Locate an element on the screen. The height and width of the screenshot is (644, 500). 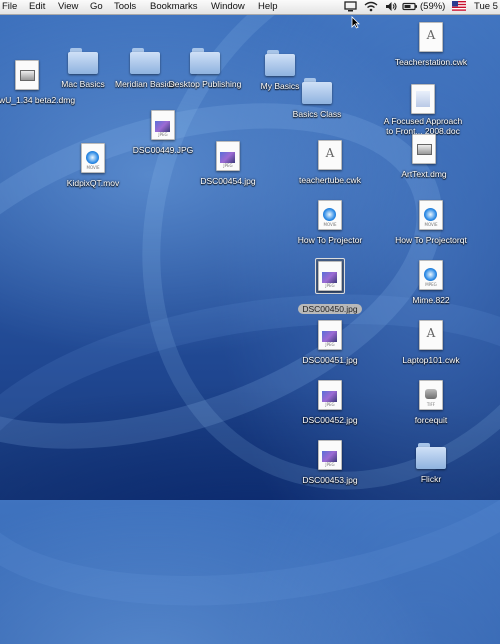
desktop-icon-teacherstation-cwk: A Teacherstation.cwk is located at coordinates (431, 46).